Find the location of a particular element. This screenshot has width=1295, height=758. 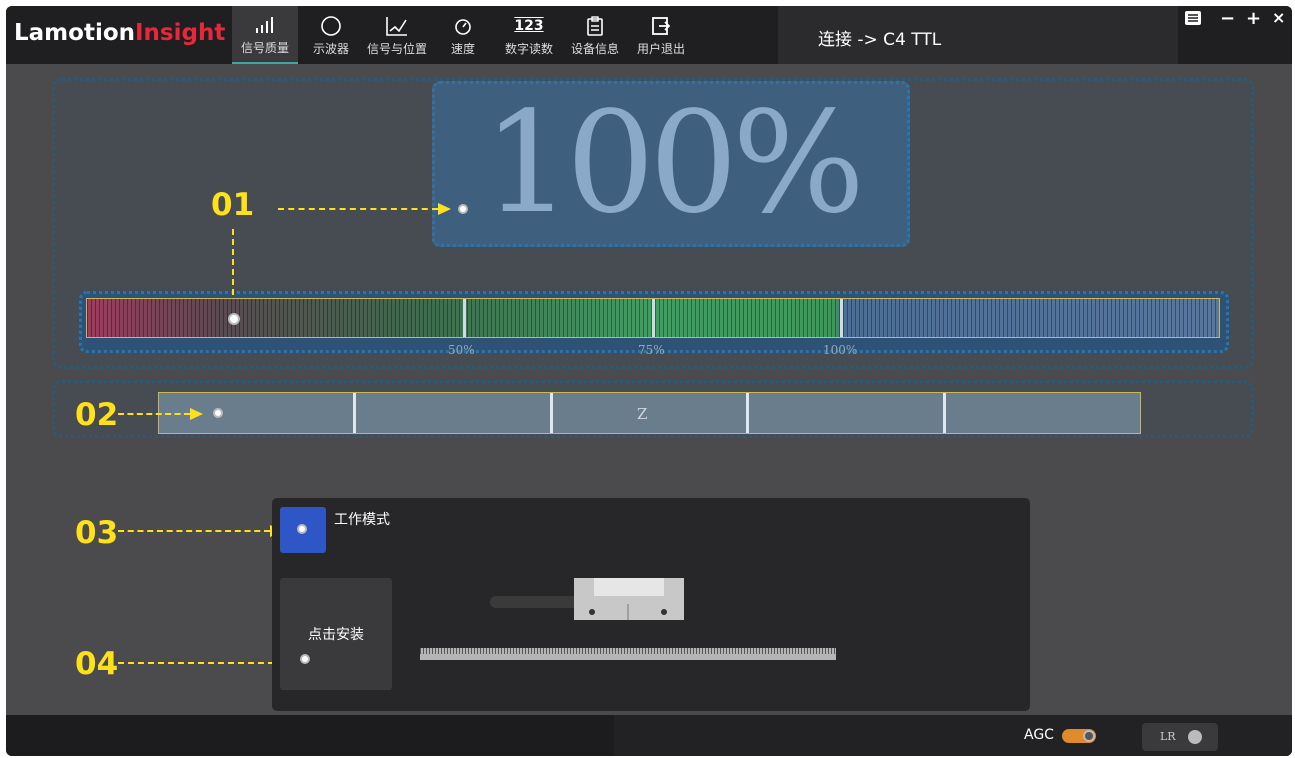

signal-level-marker is located at coordinates (234, 319).